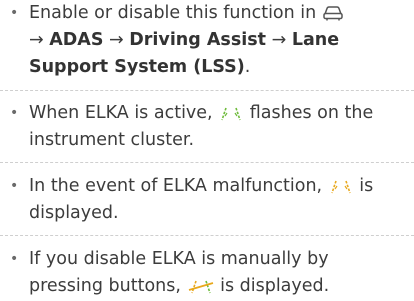 The height and width of the screenshot is (301, 414). Describe the element at coordinates (76, 40) in the screenshot. I see `menu-path-adas: ADAS` at that location.